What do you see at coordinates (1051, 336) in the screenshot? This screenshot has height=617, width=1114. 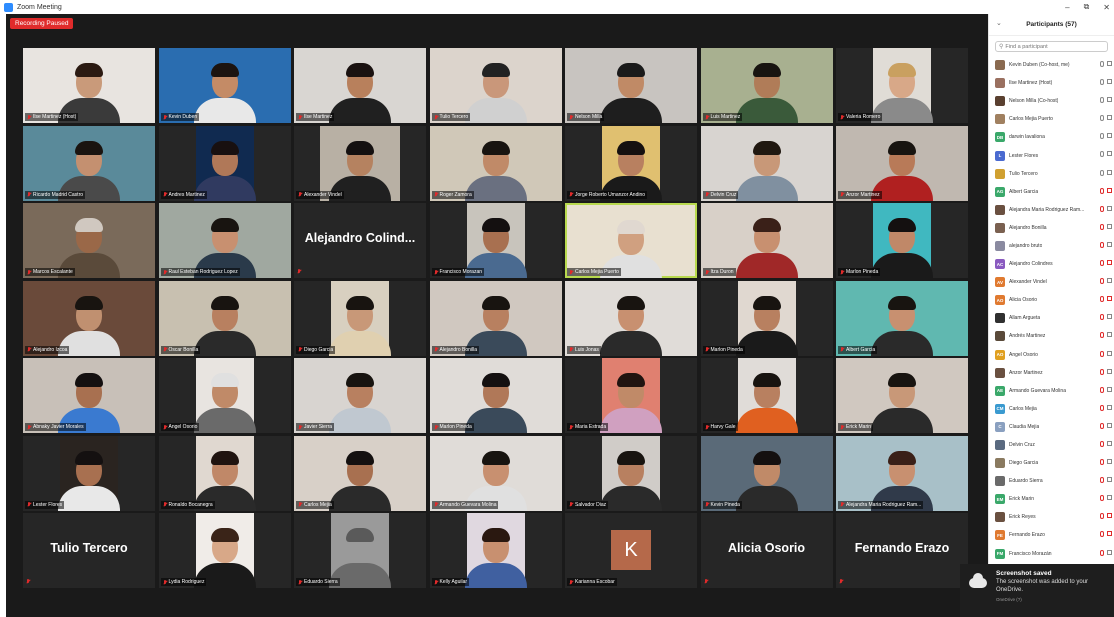 I see `participant-row: Andrés Martinez` at bounding box center [1051, 336].